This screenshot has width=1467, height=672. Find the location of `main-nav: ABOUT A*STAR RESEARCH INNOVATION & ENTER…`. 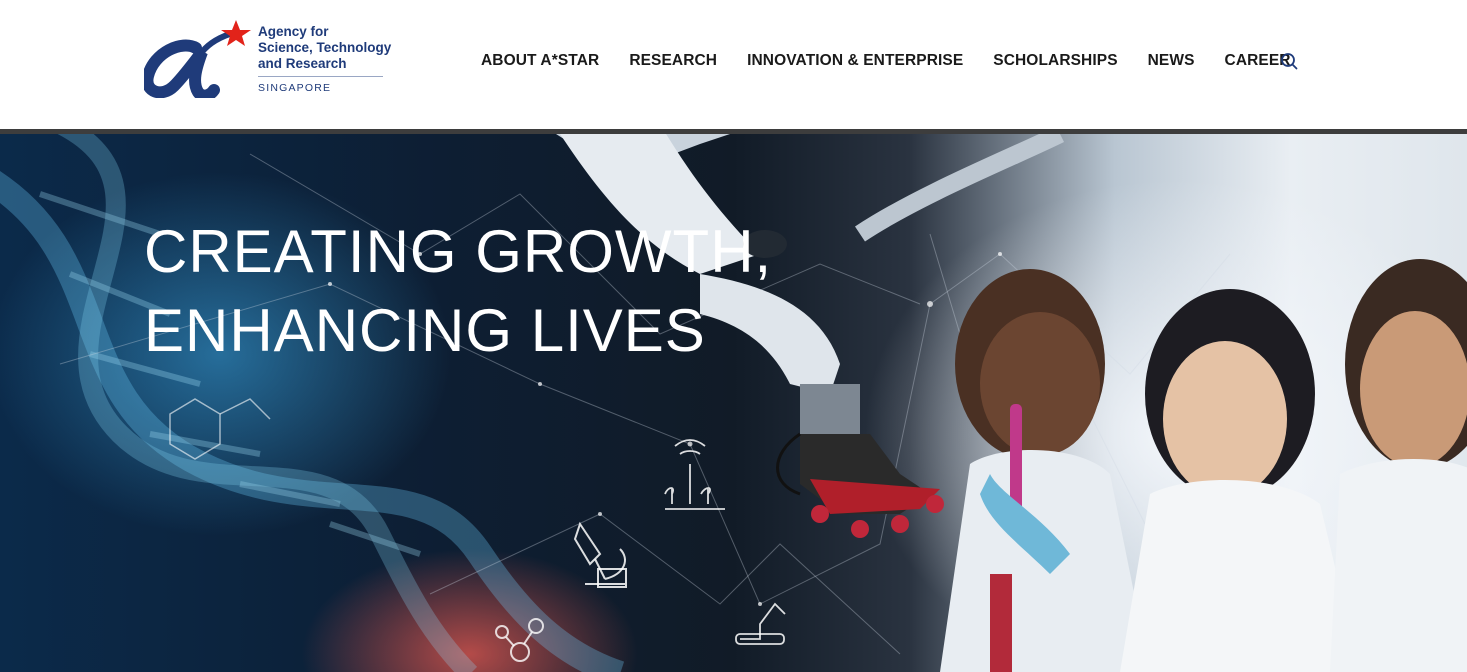

main-nav: ABOUT A*STAR RESEARCH INNOVATION & ENTER… is located at coordinates (886, 61).